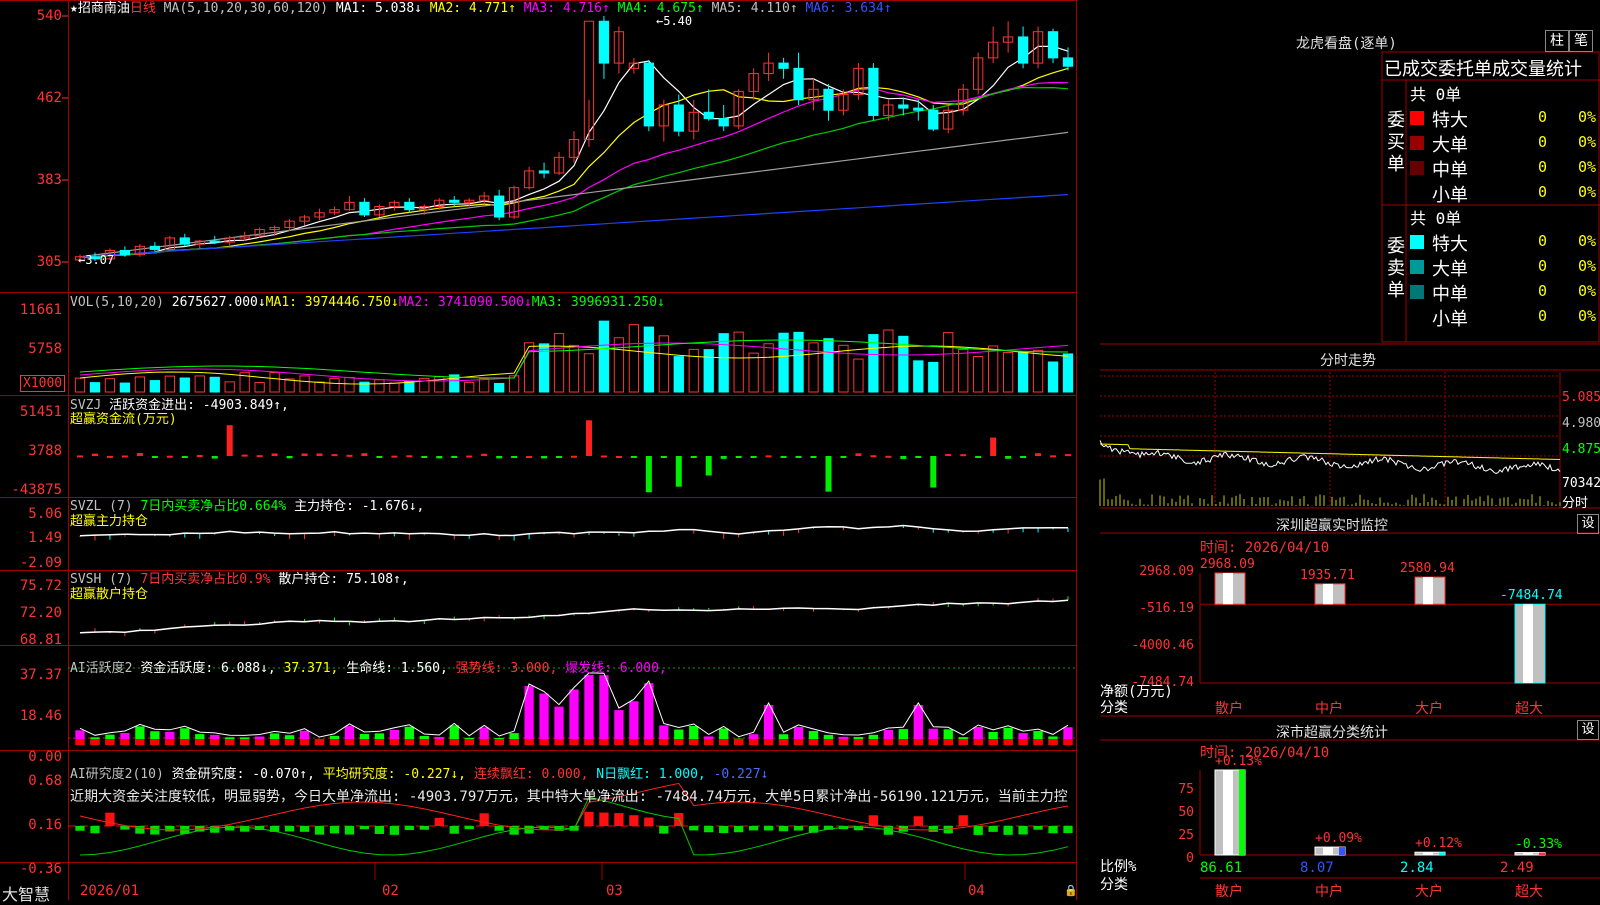 The image size is (1600, 905). I want to click on dragon-tiger-title: 龙虎看盘(逐单), so click(1346, 44).